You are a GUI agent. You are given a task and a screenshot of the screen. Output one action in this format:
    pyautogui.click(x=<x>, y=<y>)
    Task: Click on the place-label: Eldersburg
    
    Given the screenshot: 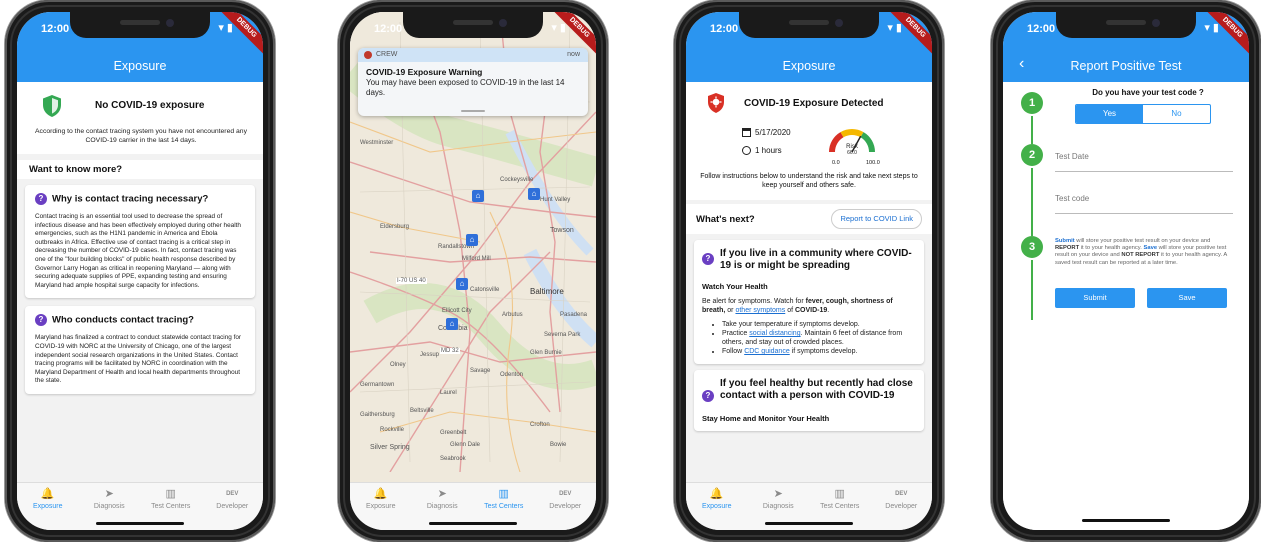 What is the action you would take?
    pyautogui.click(x=395, y=227)
    